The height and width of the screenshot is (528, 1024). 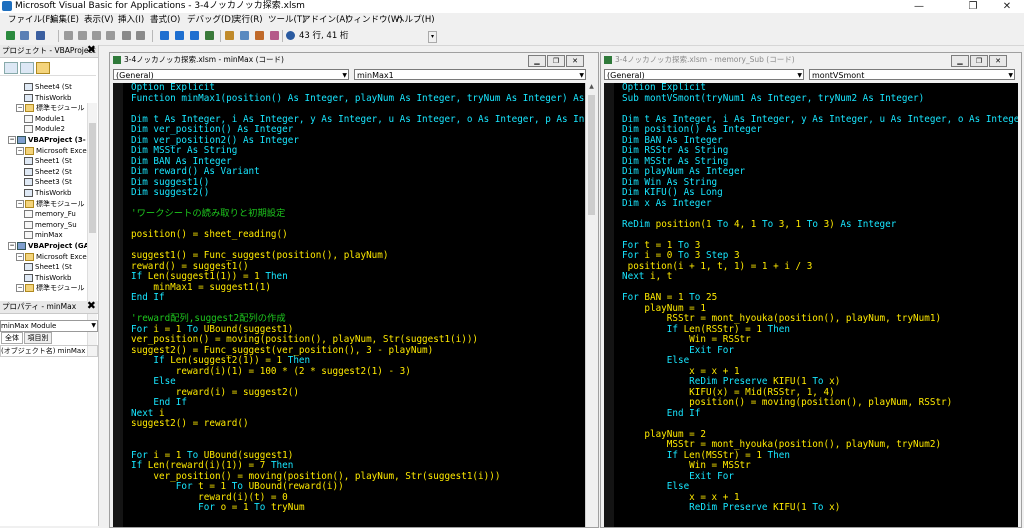 I want to click on margin-indicator-bar, so click(x=118, y=305).